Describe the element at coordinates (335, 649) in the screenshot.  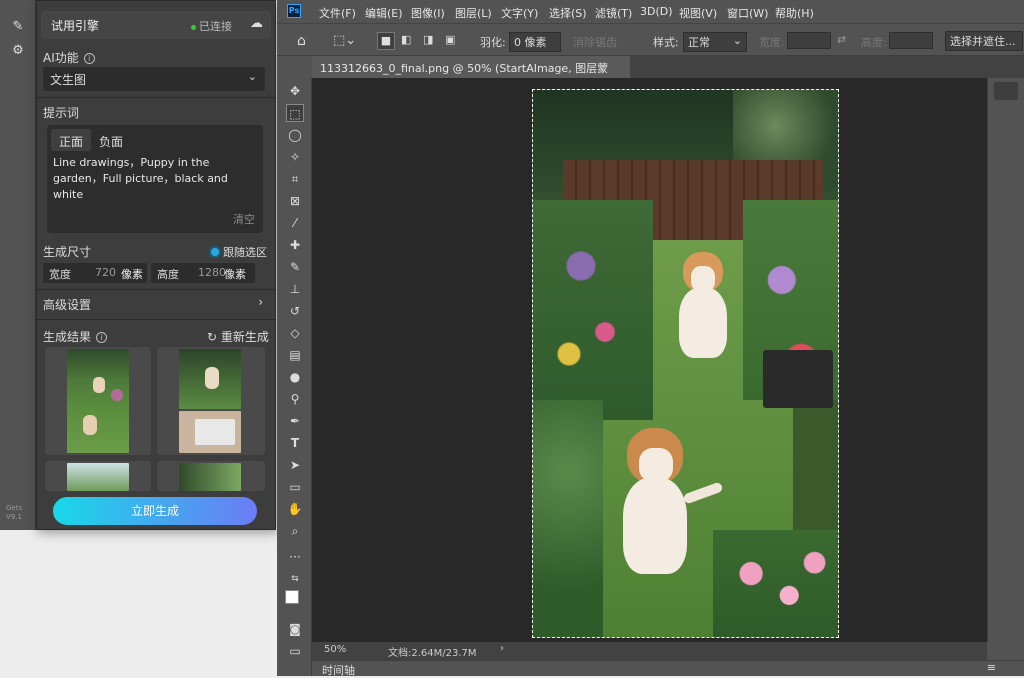
I see `zoom-level: 50%` at that location.